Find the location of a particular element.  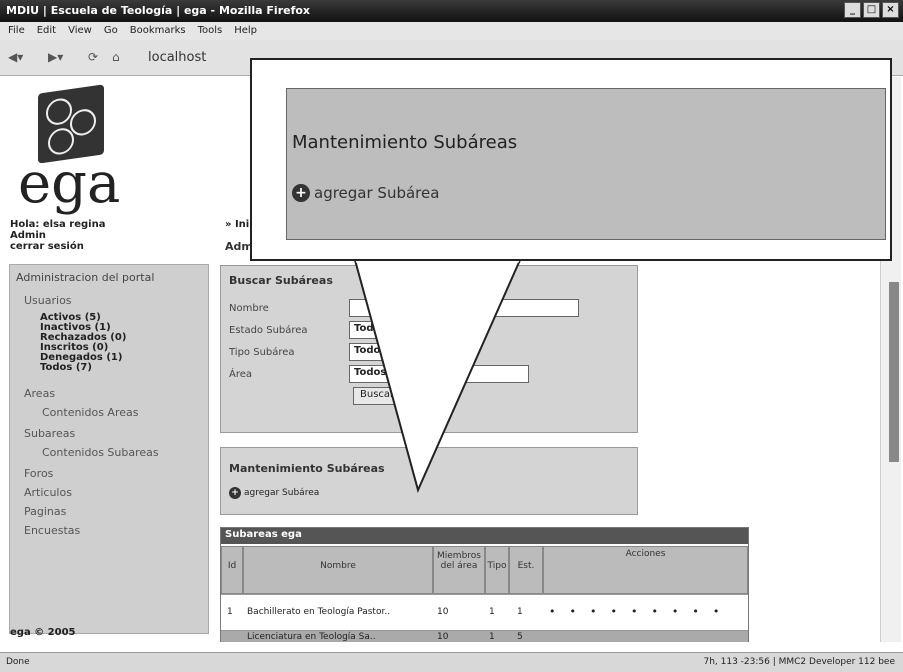

callout-add-link: + agregar Subárea is located at coordinates (365, 193).